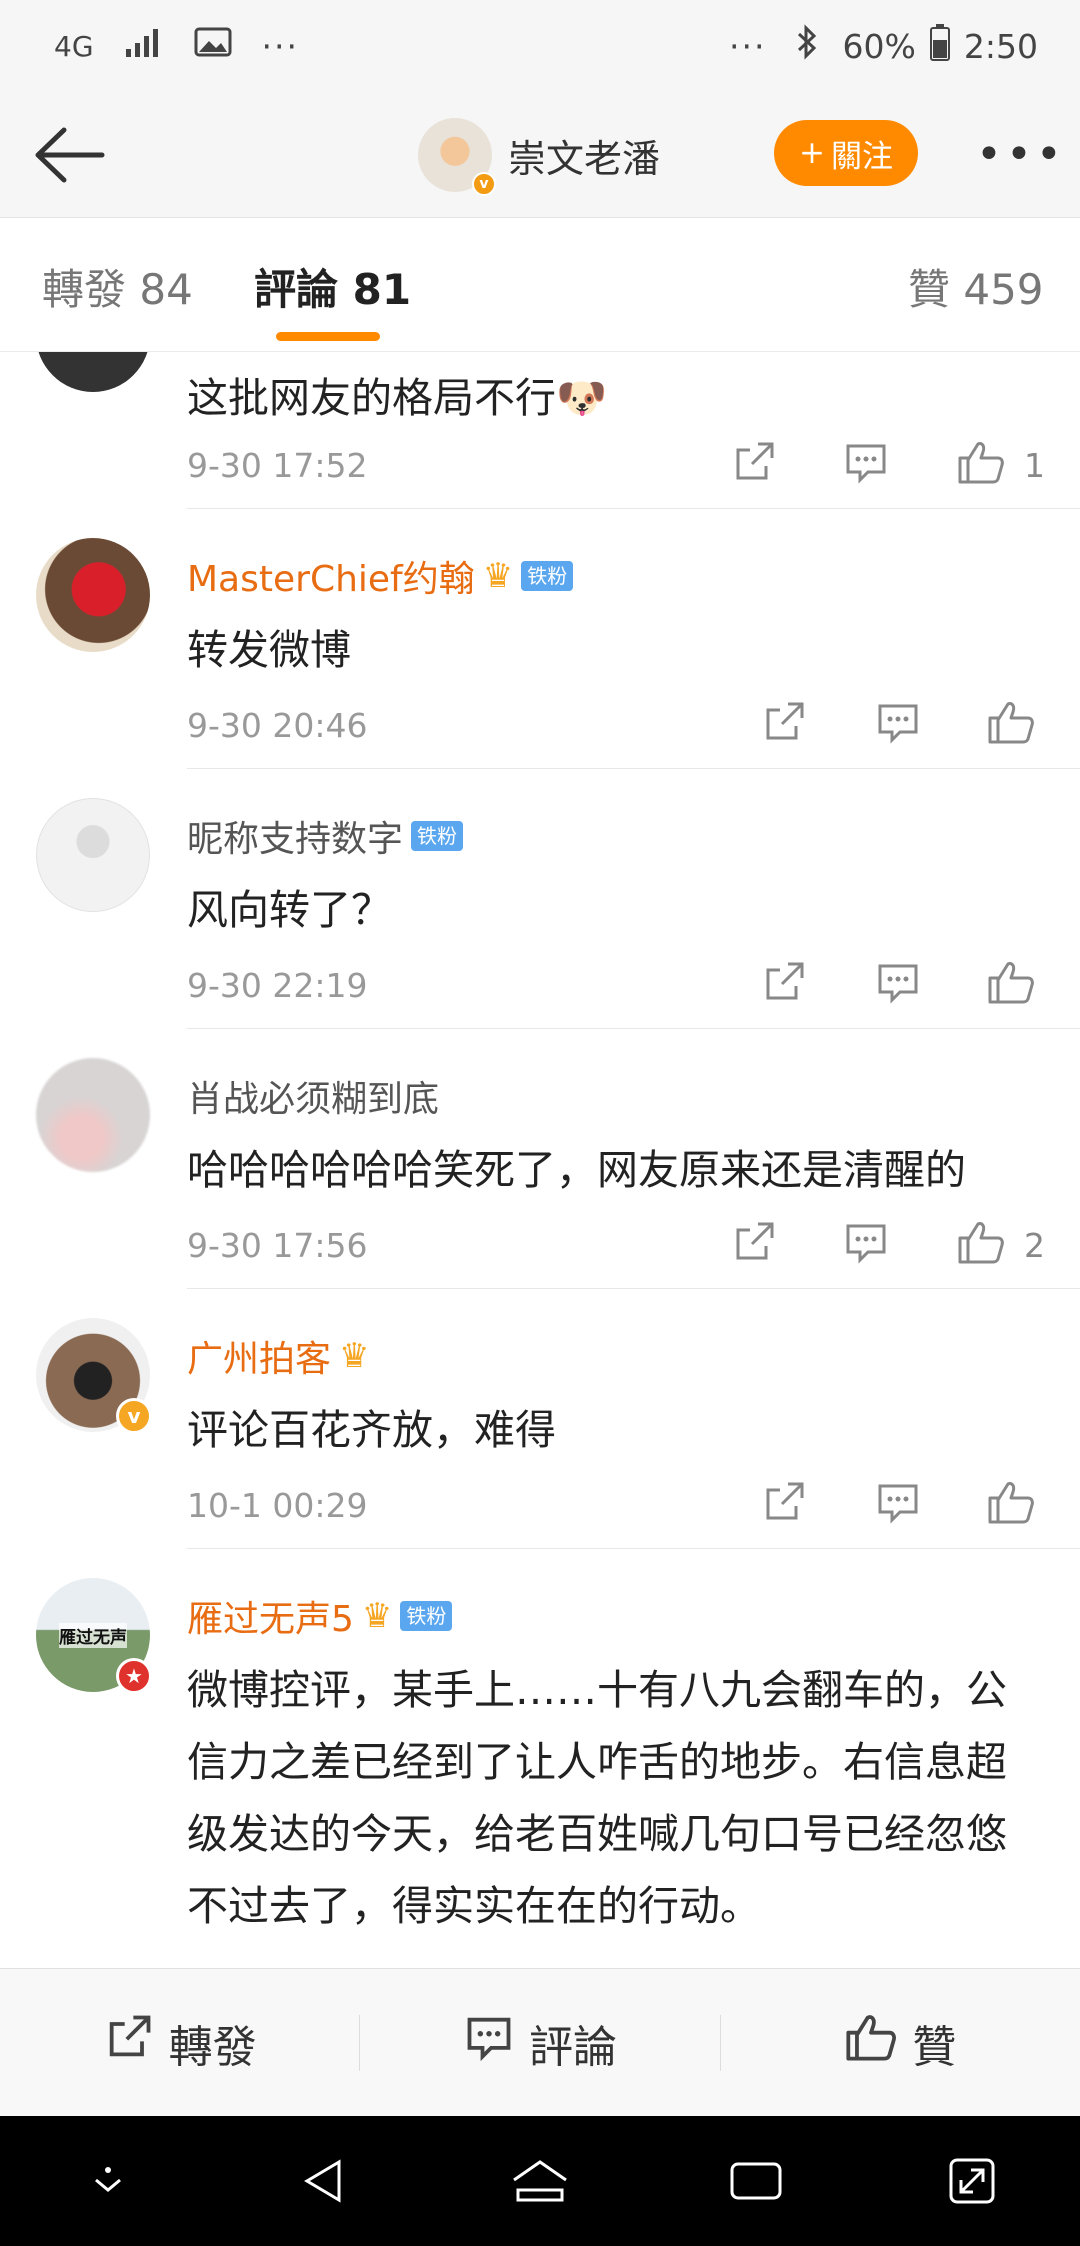 Image resolution: width=1080 pixels, height=2246 pixels. I want to click on comment-item: 昵称支持数字 铁粉 风向转了？ 9-30 22:19, so click(540, 900).